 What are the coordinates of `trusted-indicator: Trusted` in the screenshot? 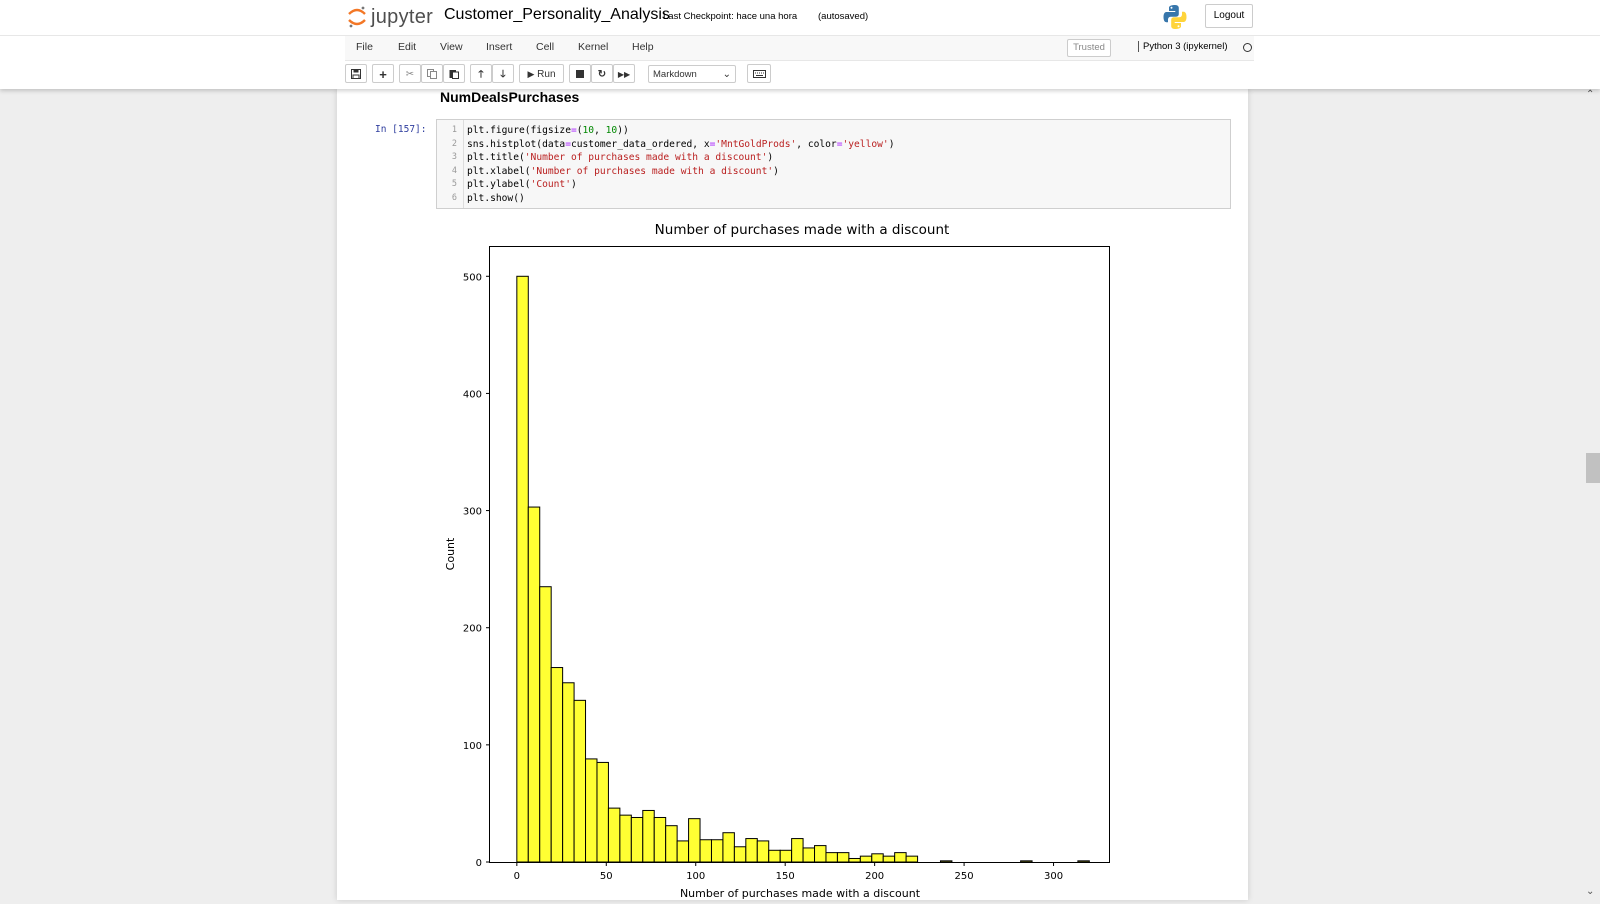 It's located at (1089, 48).